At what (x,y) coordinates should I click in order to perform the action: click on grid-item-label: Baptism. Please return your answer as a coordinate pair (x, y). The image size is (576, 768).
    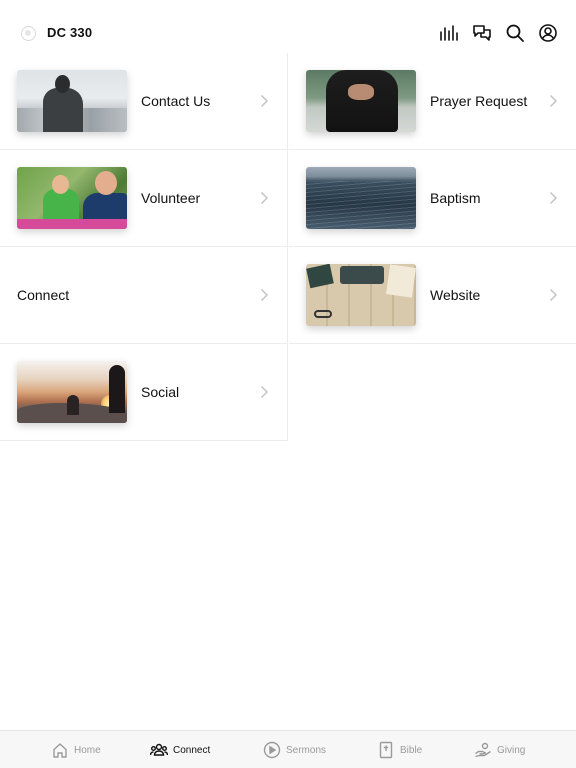
    Looking at the image, I should click on (455, 198).